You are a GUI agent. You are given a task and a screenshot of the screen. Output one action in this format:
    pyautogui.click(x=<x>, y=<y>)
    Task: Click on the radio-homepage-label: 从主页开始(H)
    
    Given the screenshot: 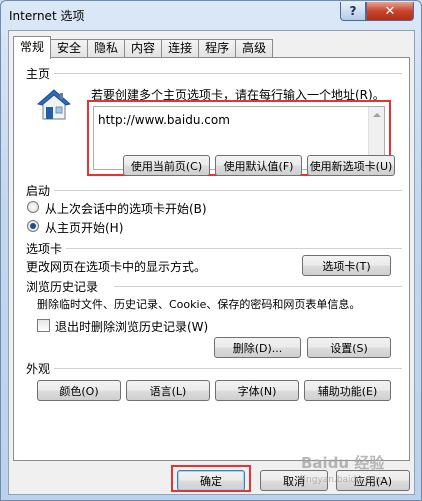 What is the action you would take?
    pyautogui.click(x=84, y=227)
    